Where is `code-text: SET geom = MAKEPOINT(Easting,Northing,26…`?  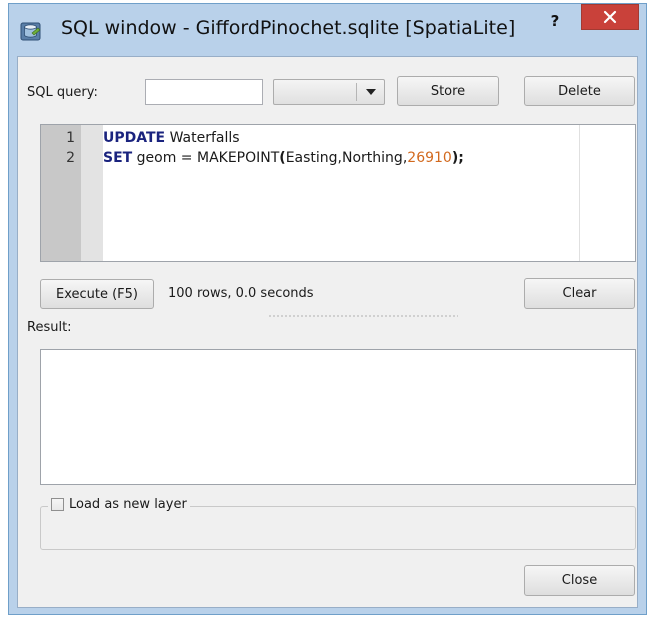
code-text: SET geom = MAKEPOINT(Easting,Northing,26… is located at coordinates (283, 158).